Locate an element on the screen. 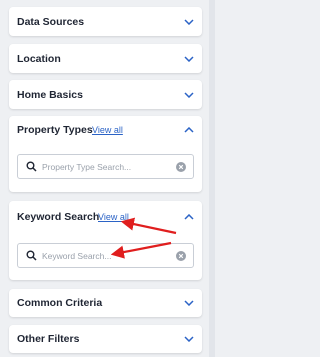 This screenshot has height=357, width=320. panel-header-location: Location is located at coordinates (105, 59).